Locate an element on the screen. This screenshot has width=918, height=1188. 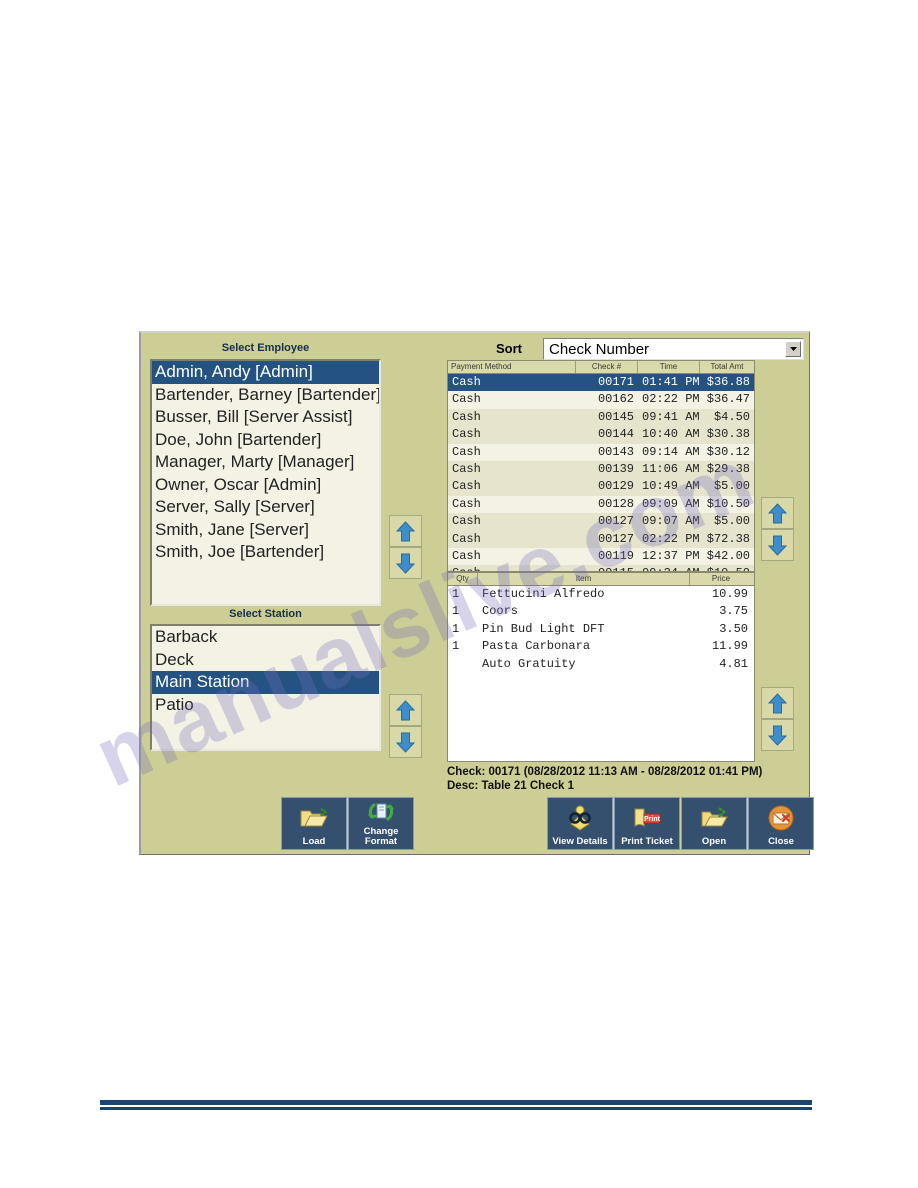
table-row: Cash 00127 09:07 AM $5.00 is located at coordinates (601, 522).